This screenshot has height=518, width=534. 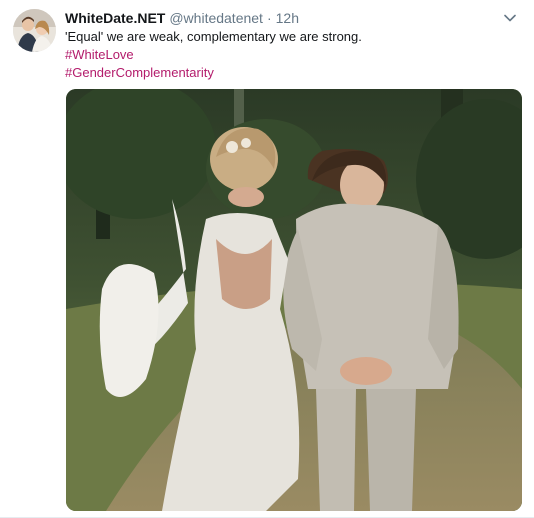 I want to click on avatar-photo-icon, so click(x=34, y=30).